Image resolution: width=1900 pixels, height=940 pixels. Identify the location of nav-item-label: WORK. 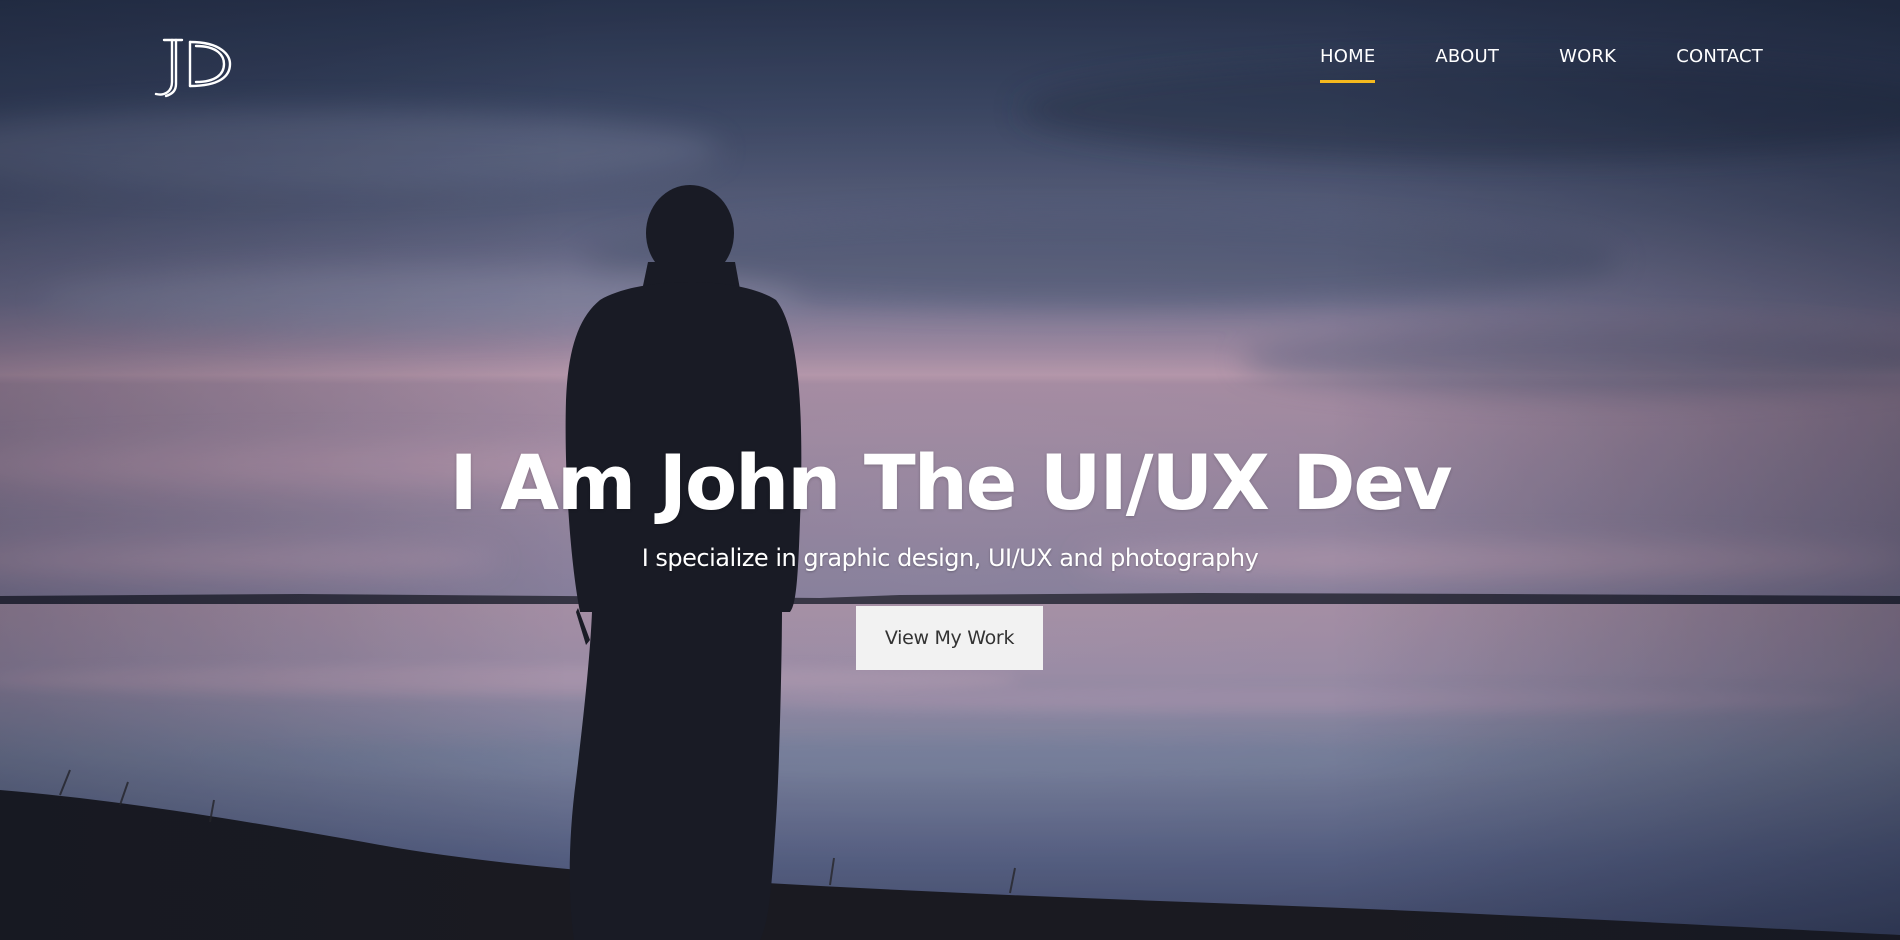
(1588, 56).